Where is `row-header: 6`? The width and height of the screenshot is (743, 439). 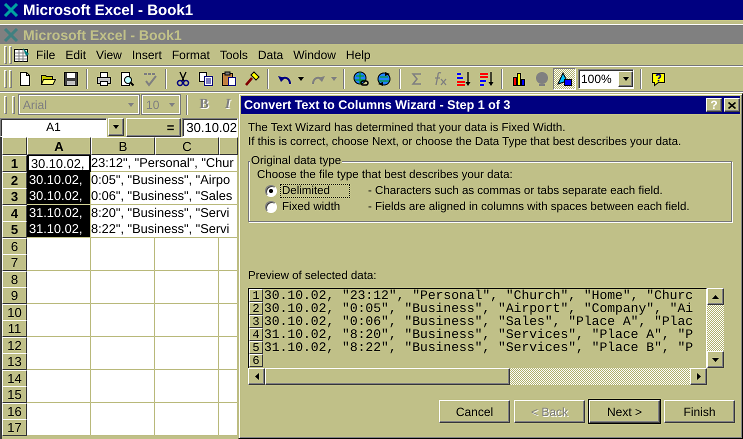
row-header: 6 is located at coordinates (14, 246).